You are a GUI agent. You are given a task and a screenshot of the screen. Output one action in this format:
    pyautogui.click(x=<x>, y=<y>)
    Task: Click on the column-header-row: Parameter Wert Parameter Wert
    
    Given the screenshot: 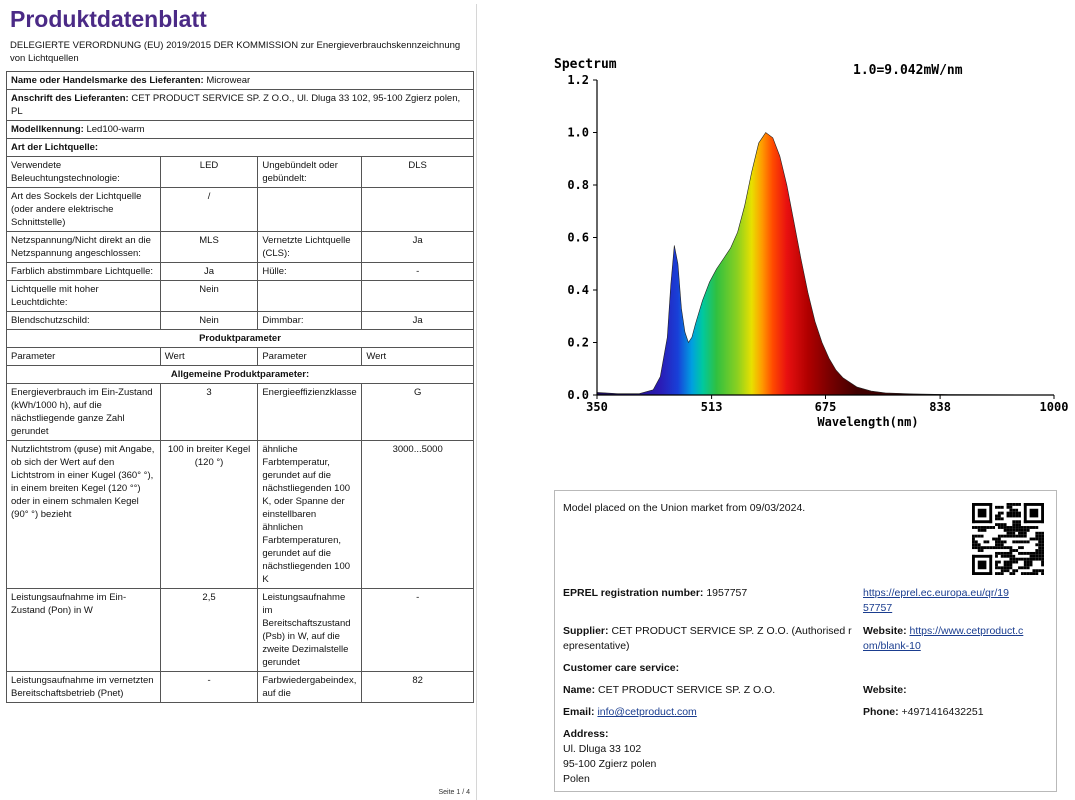 What is the action you would take?
    pyautogui.click(x=240, y=356)
    